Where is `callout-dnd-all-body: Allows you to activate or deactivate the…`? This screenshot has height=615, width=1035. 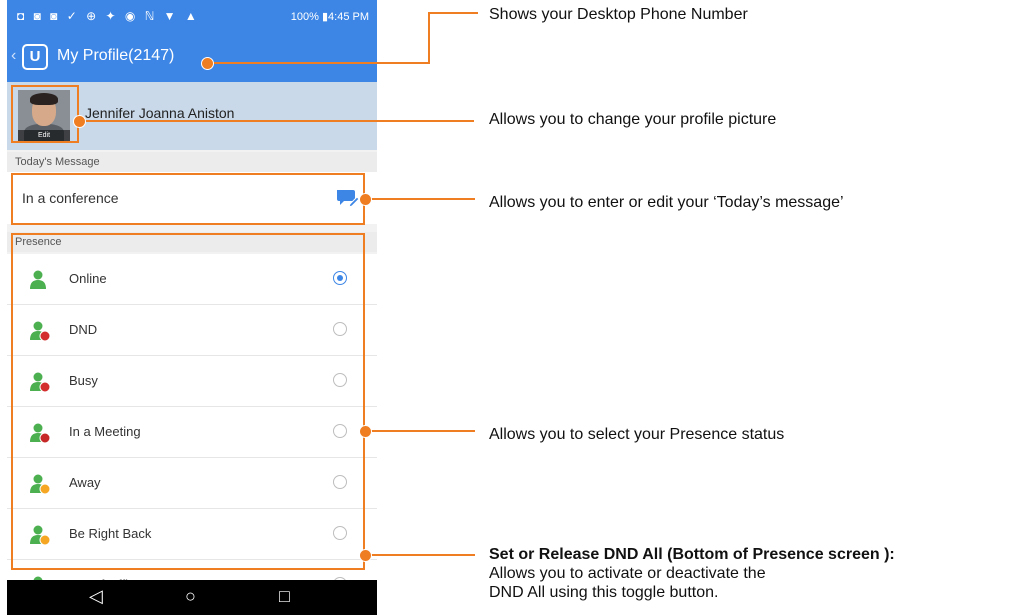 callout-dnd-all-body: Allows you to activate or deactivate the… is located at coordinates (627, 583).